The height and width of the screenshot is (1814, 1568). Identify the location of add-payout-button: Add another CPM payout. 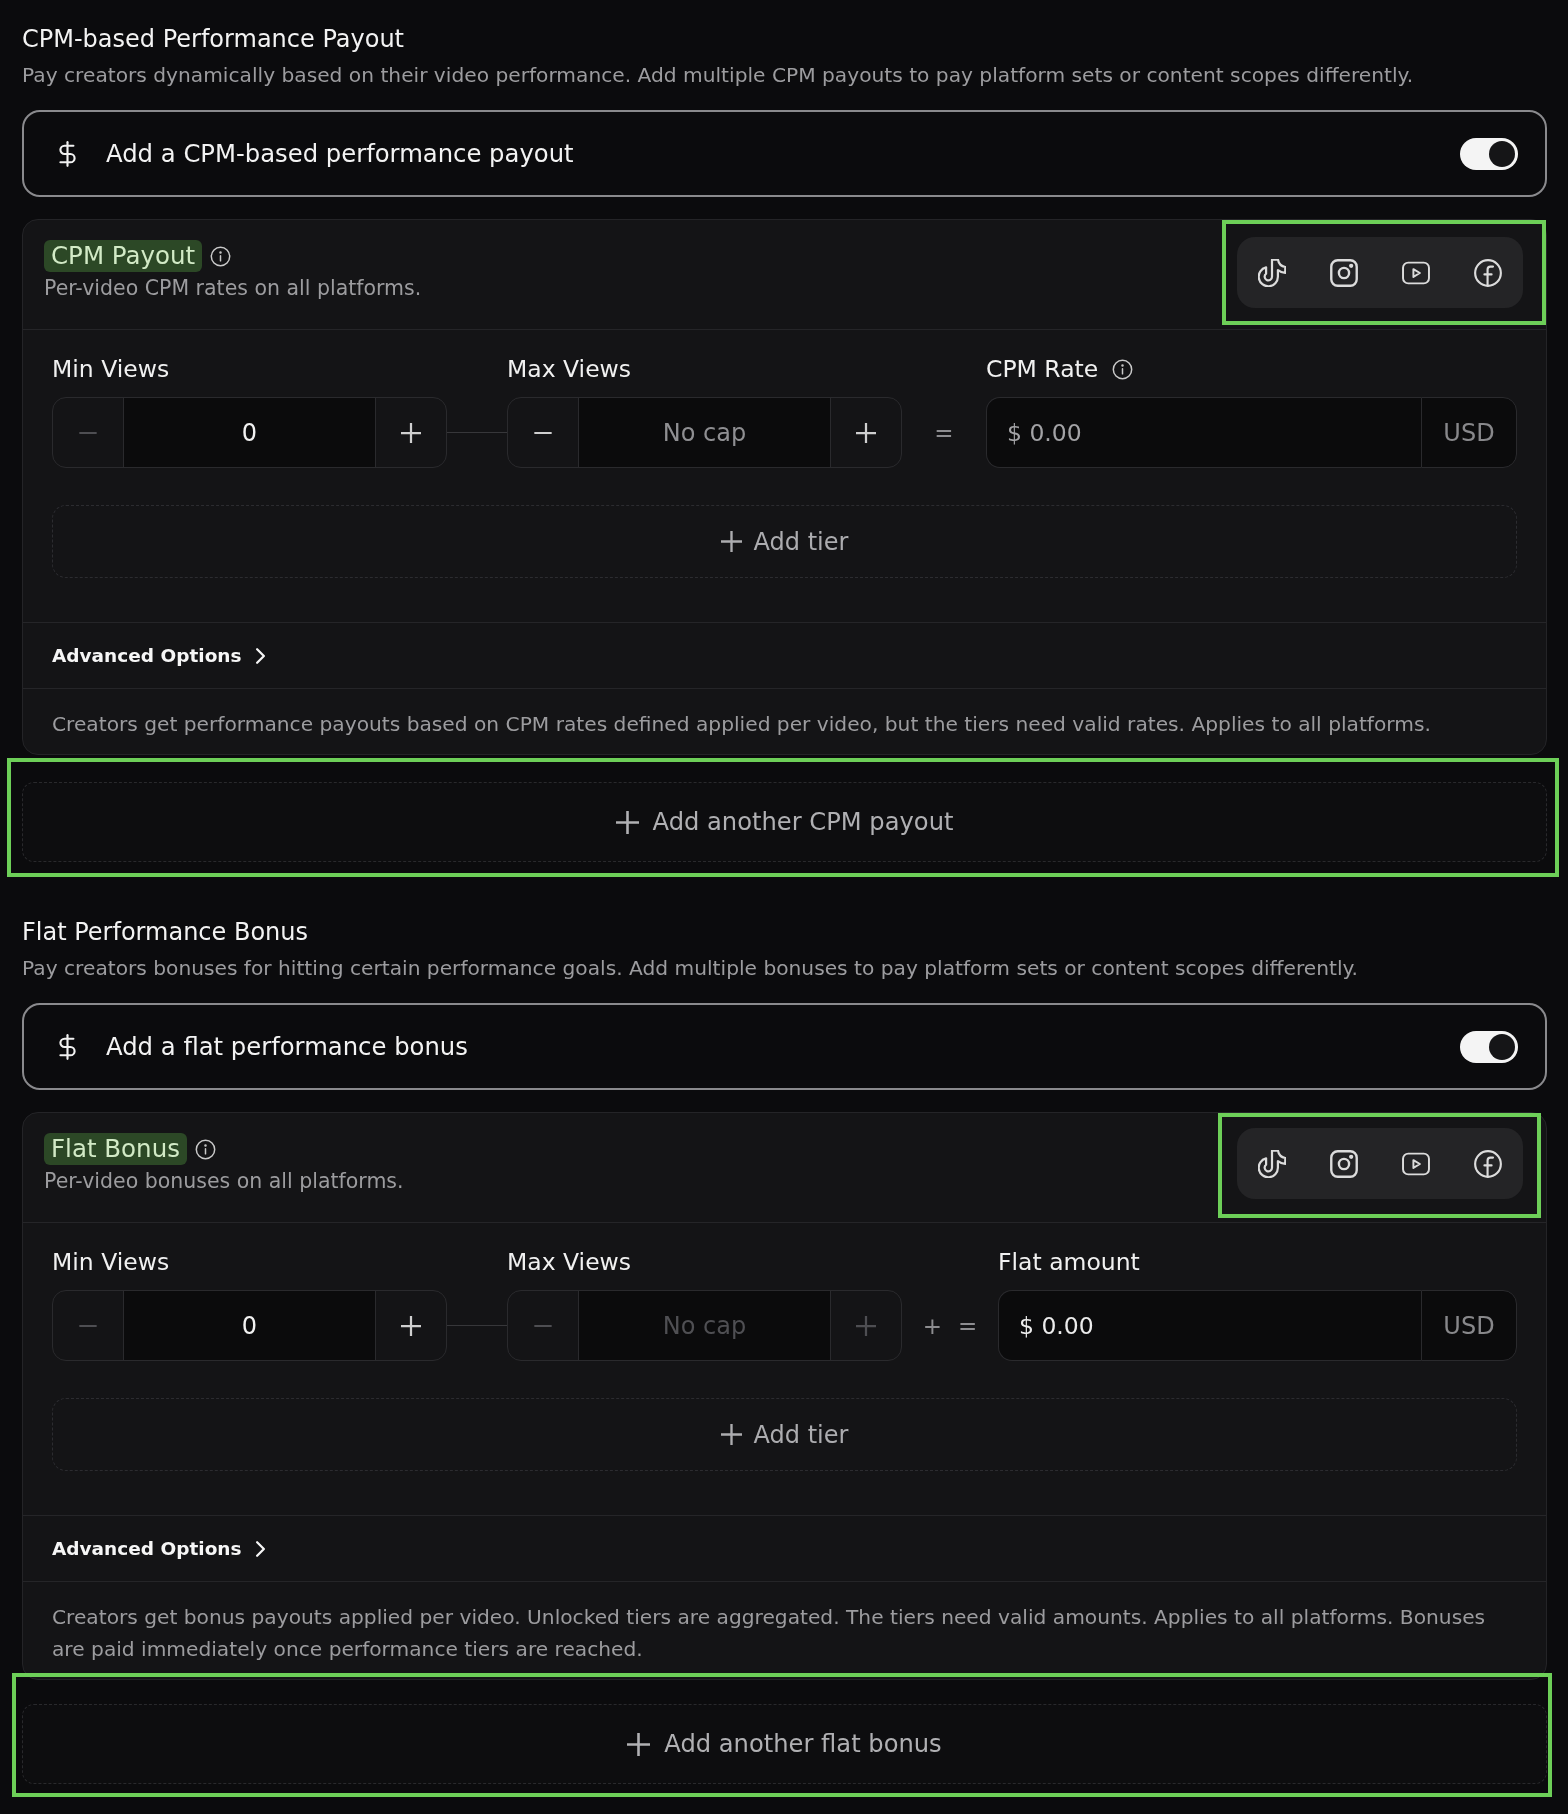
(784, 822).